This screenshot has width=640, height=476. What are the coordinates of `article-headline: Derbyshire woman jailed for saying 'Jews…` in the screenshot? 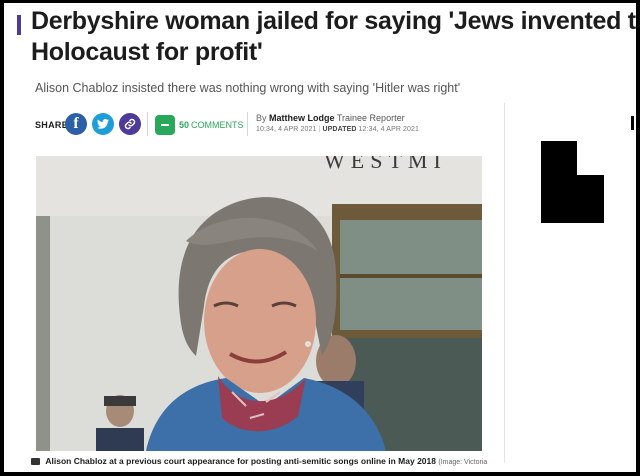 It's located at (333, 37).